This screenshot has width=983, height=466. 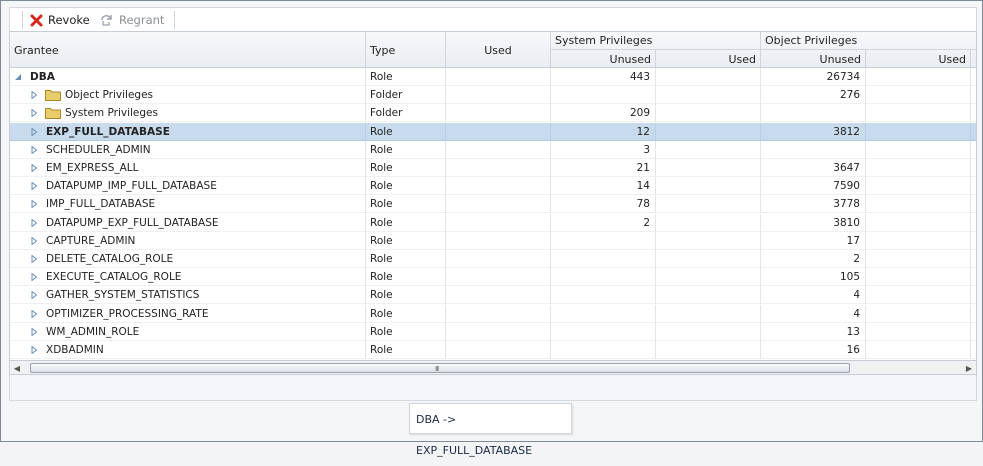 What do you see at coordinates (60, 20) in the screenshot?
I see `revoke-button: Revoke` at bounding box center [60, 20].